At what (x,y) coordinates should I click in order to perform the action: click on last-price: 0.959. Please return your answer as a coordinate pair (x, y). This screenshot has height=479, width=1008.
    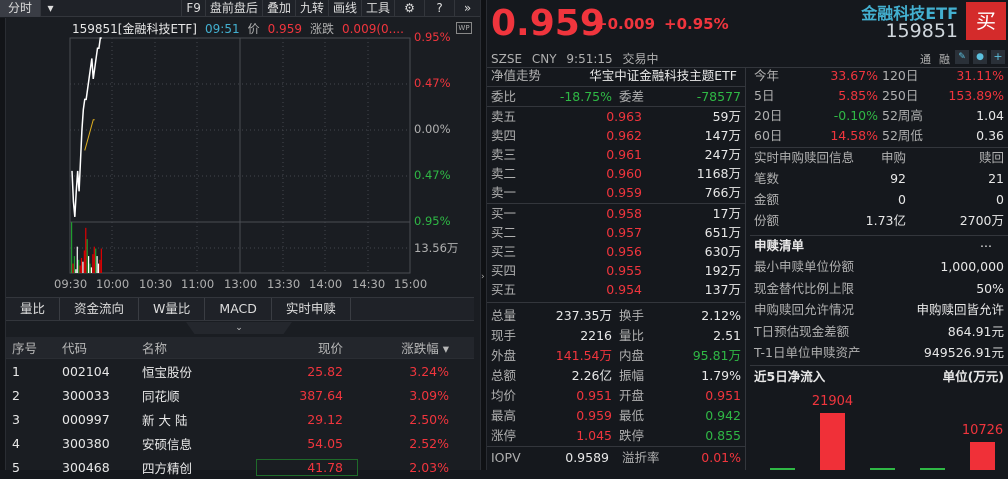
    Looking at the image, I should click on (548, 23).